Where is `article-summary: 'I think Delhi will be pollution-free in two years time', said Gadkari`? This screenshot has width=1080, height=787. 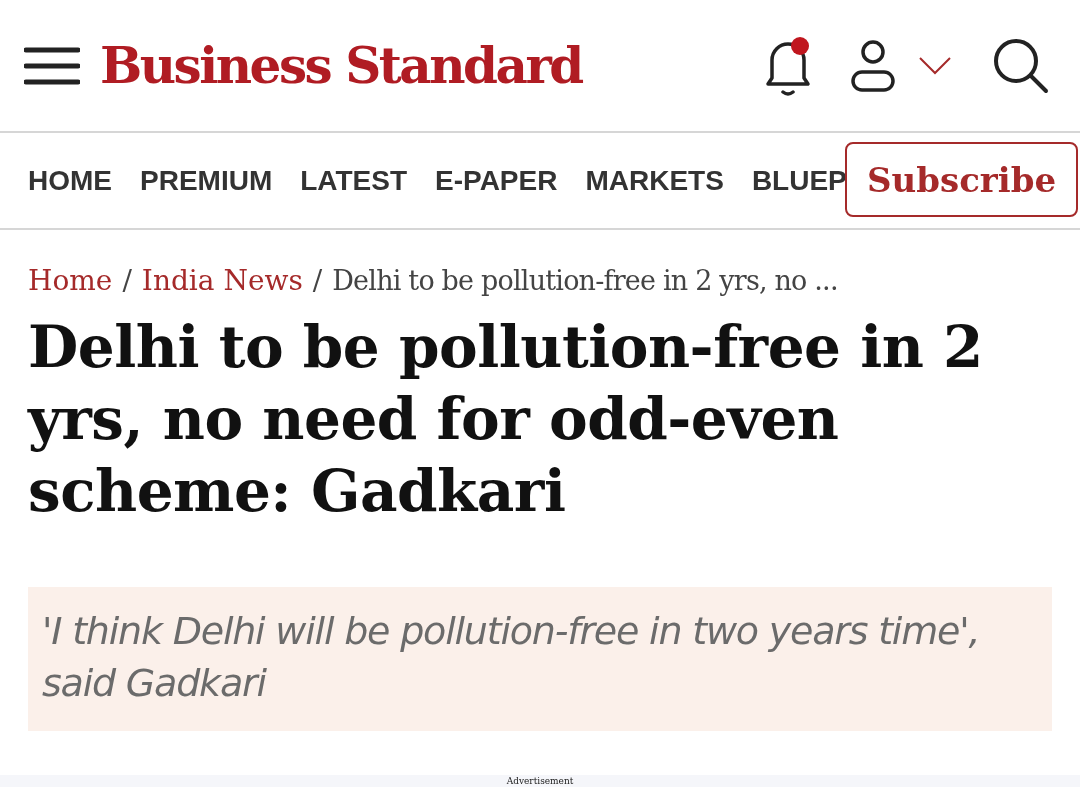
article-summary: 'I think Delhi will be pollution-free in two years time', said Gadkari is located at coordinates (511, 657).